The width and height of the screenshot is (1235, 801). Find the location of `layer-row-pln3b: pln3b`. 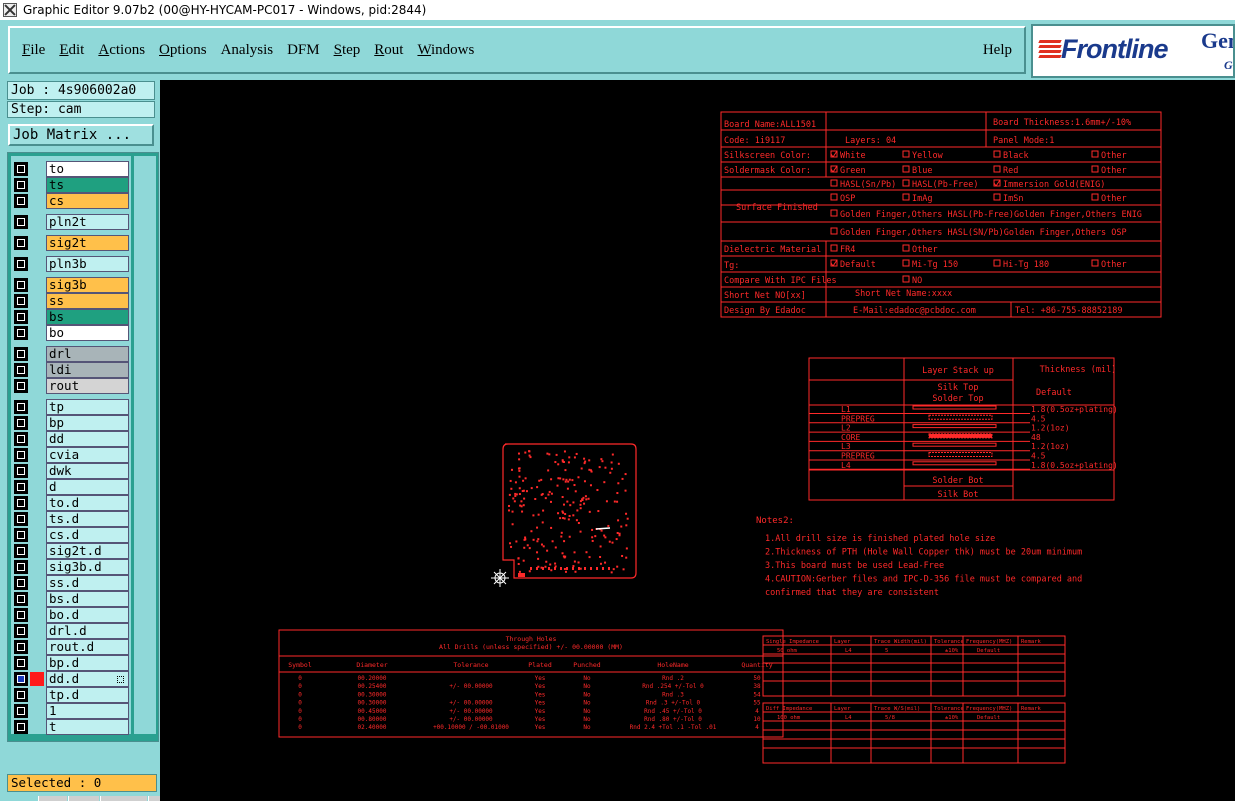

layer-row-pln3b: pln3b is located at coordinates (71, 264).